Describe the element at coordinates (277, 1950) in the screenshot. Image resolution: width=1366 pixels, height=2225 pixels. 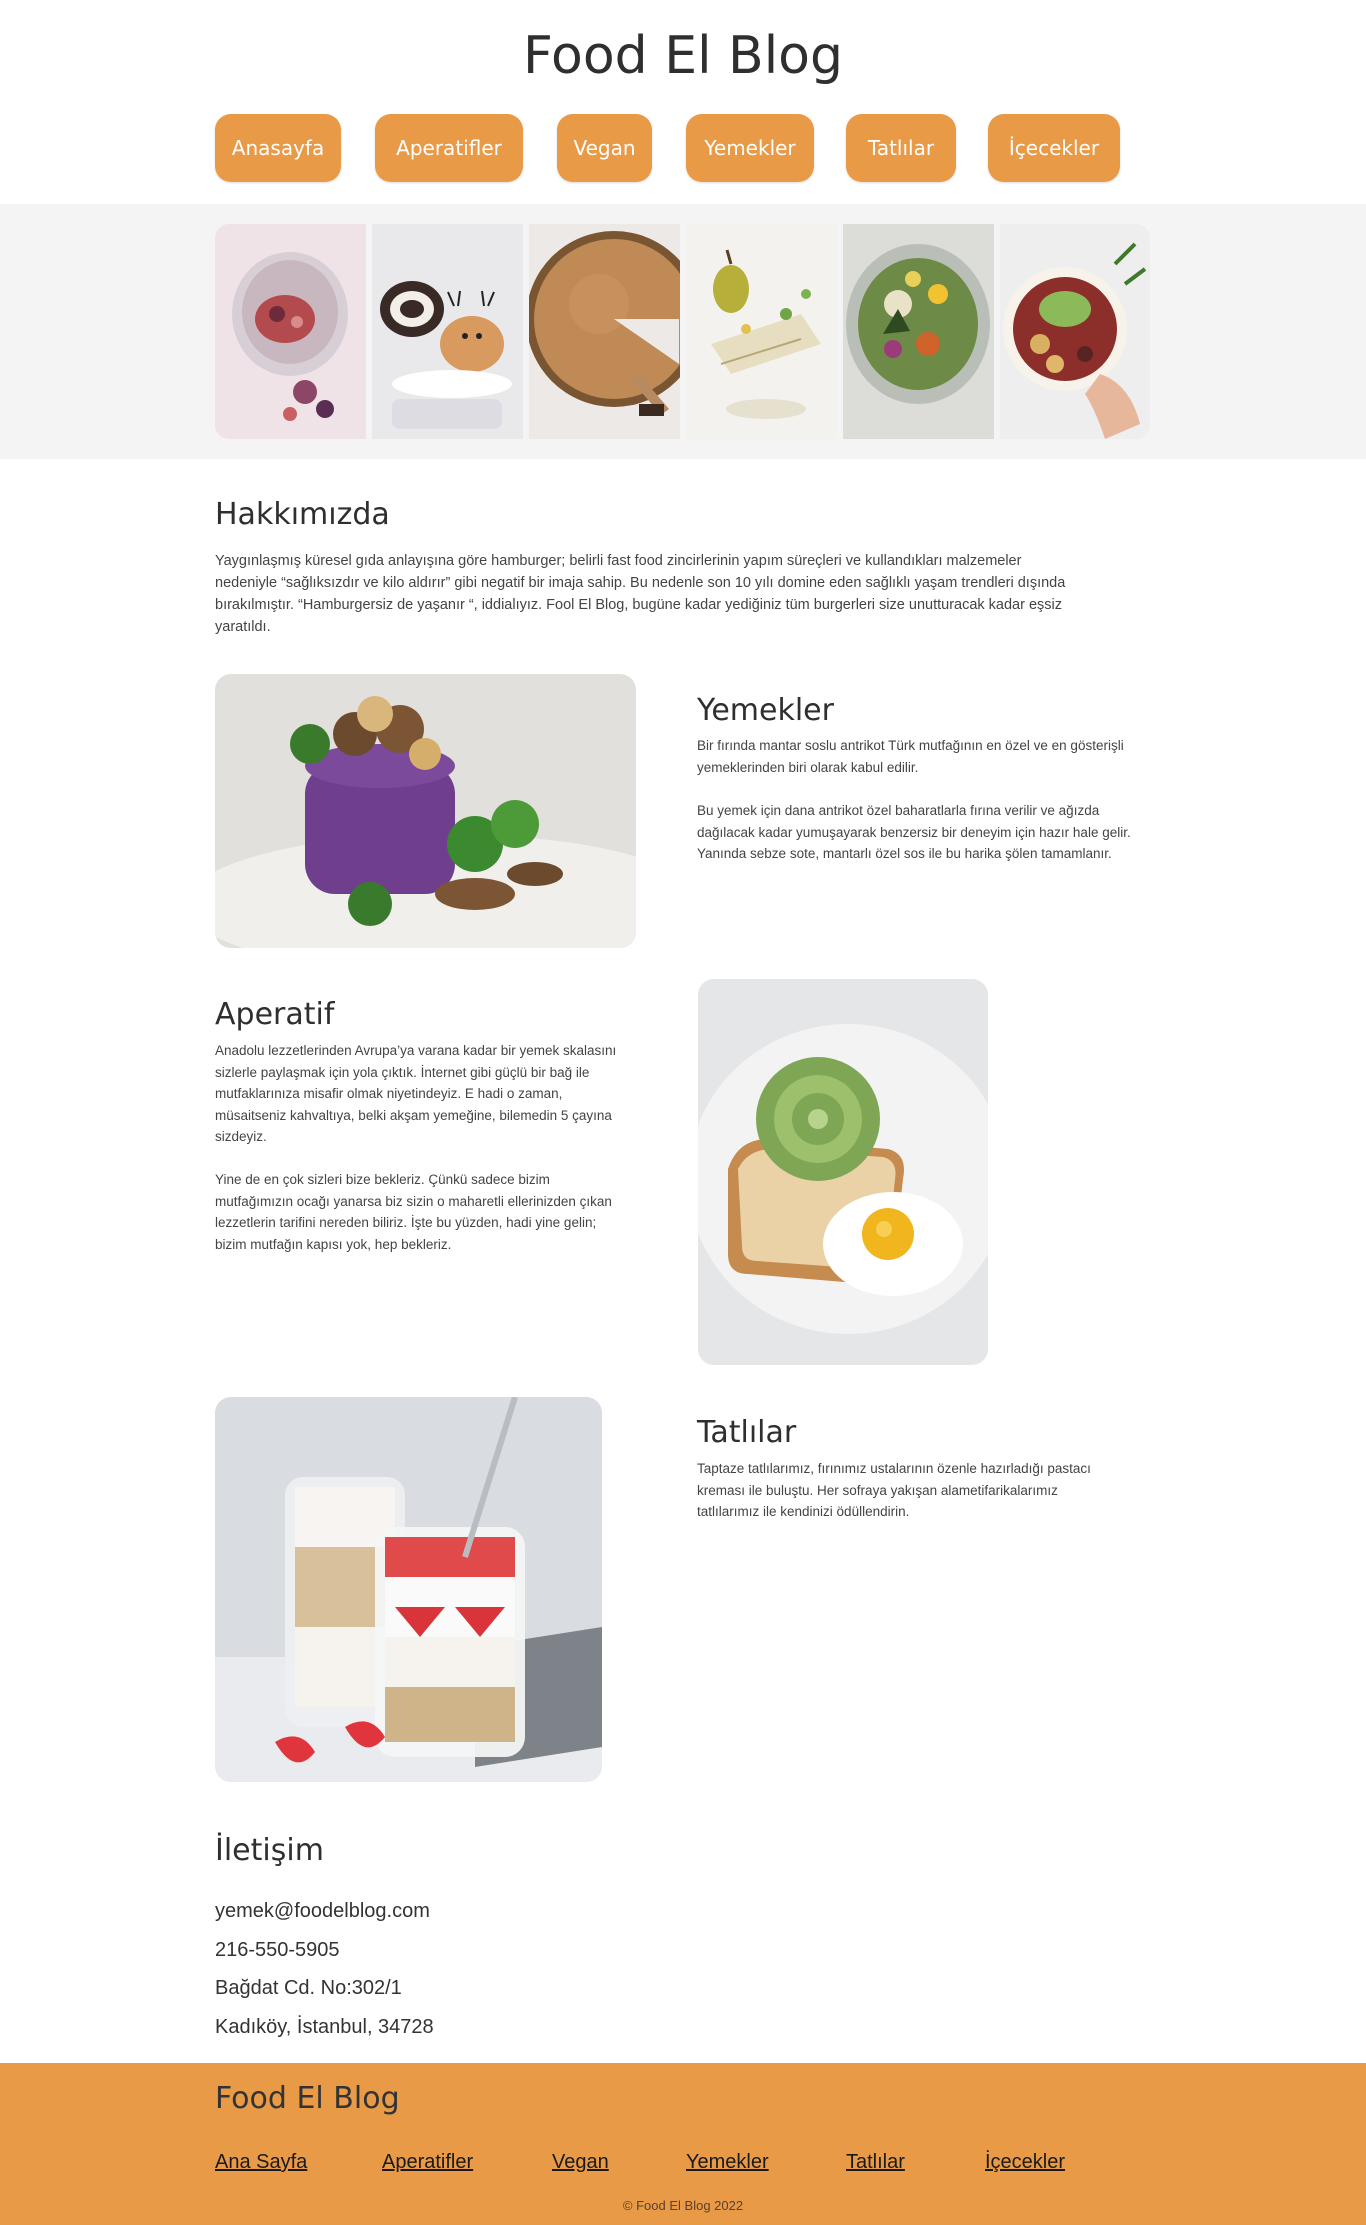
I see `contact-phone: 216-550-5905` at that location.